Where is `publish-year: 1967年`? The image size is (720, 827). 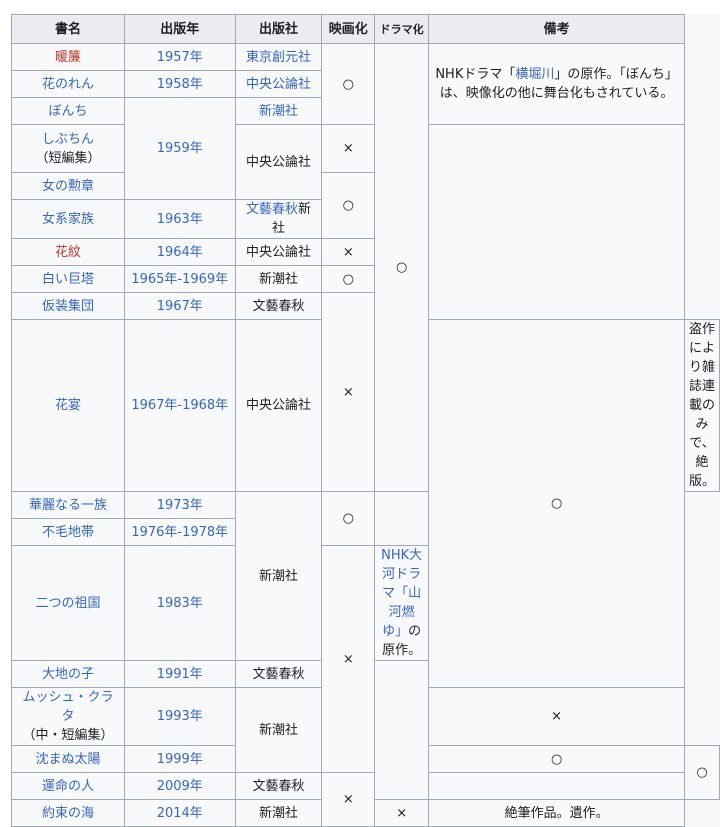
publish-year: 1967年 is located at coordinates (179, 306).